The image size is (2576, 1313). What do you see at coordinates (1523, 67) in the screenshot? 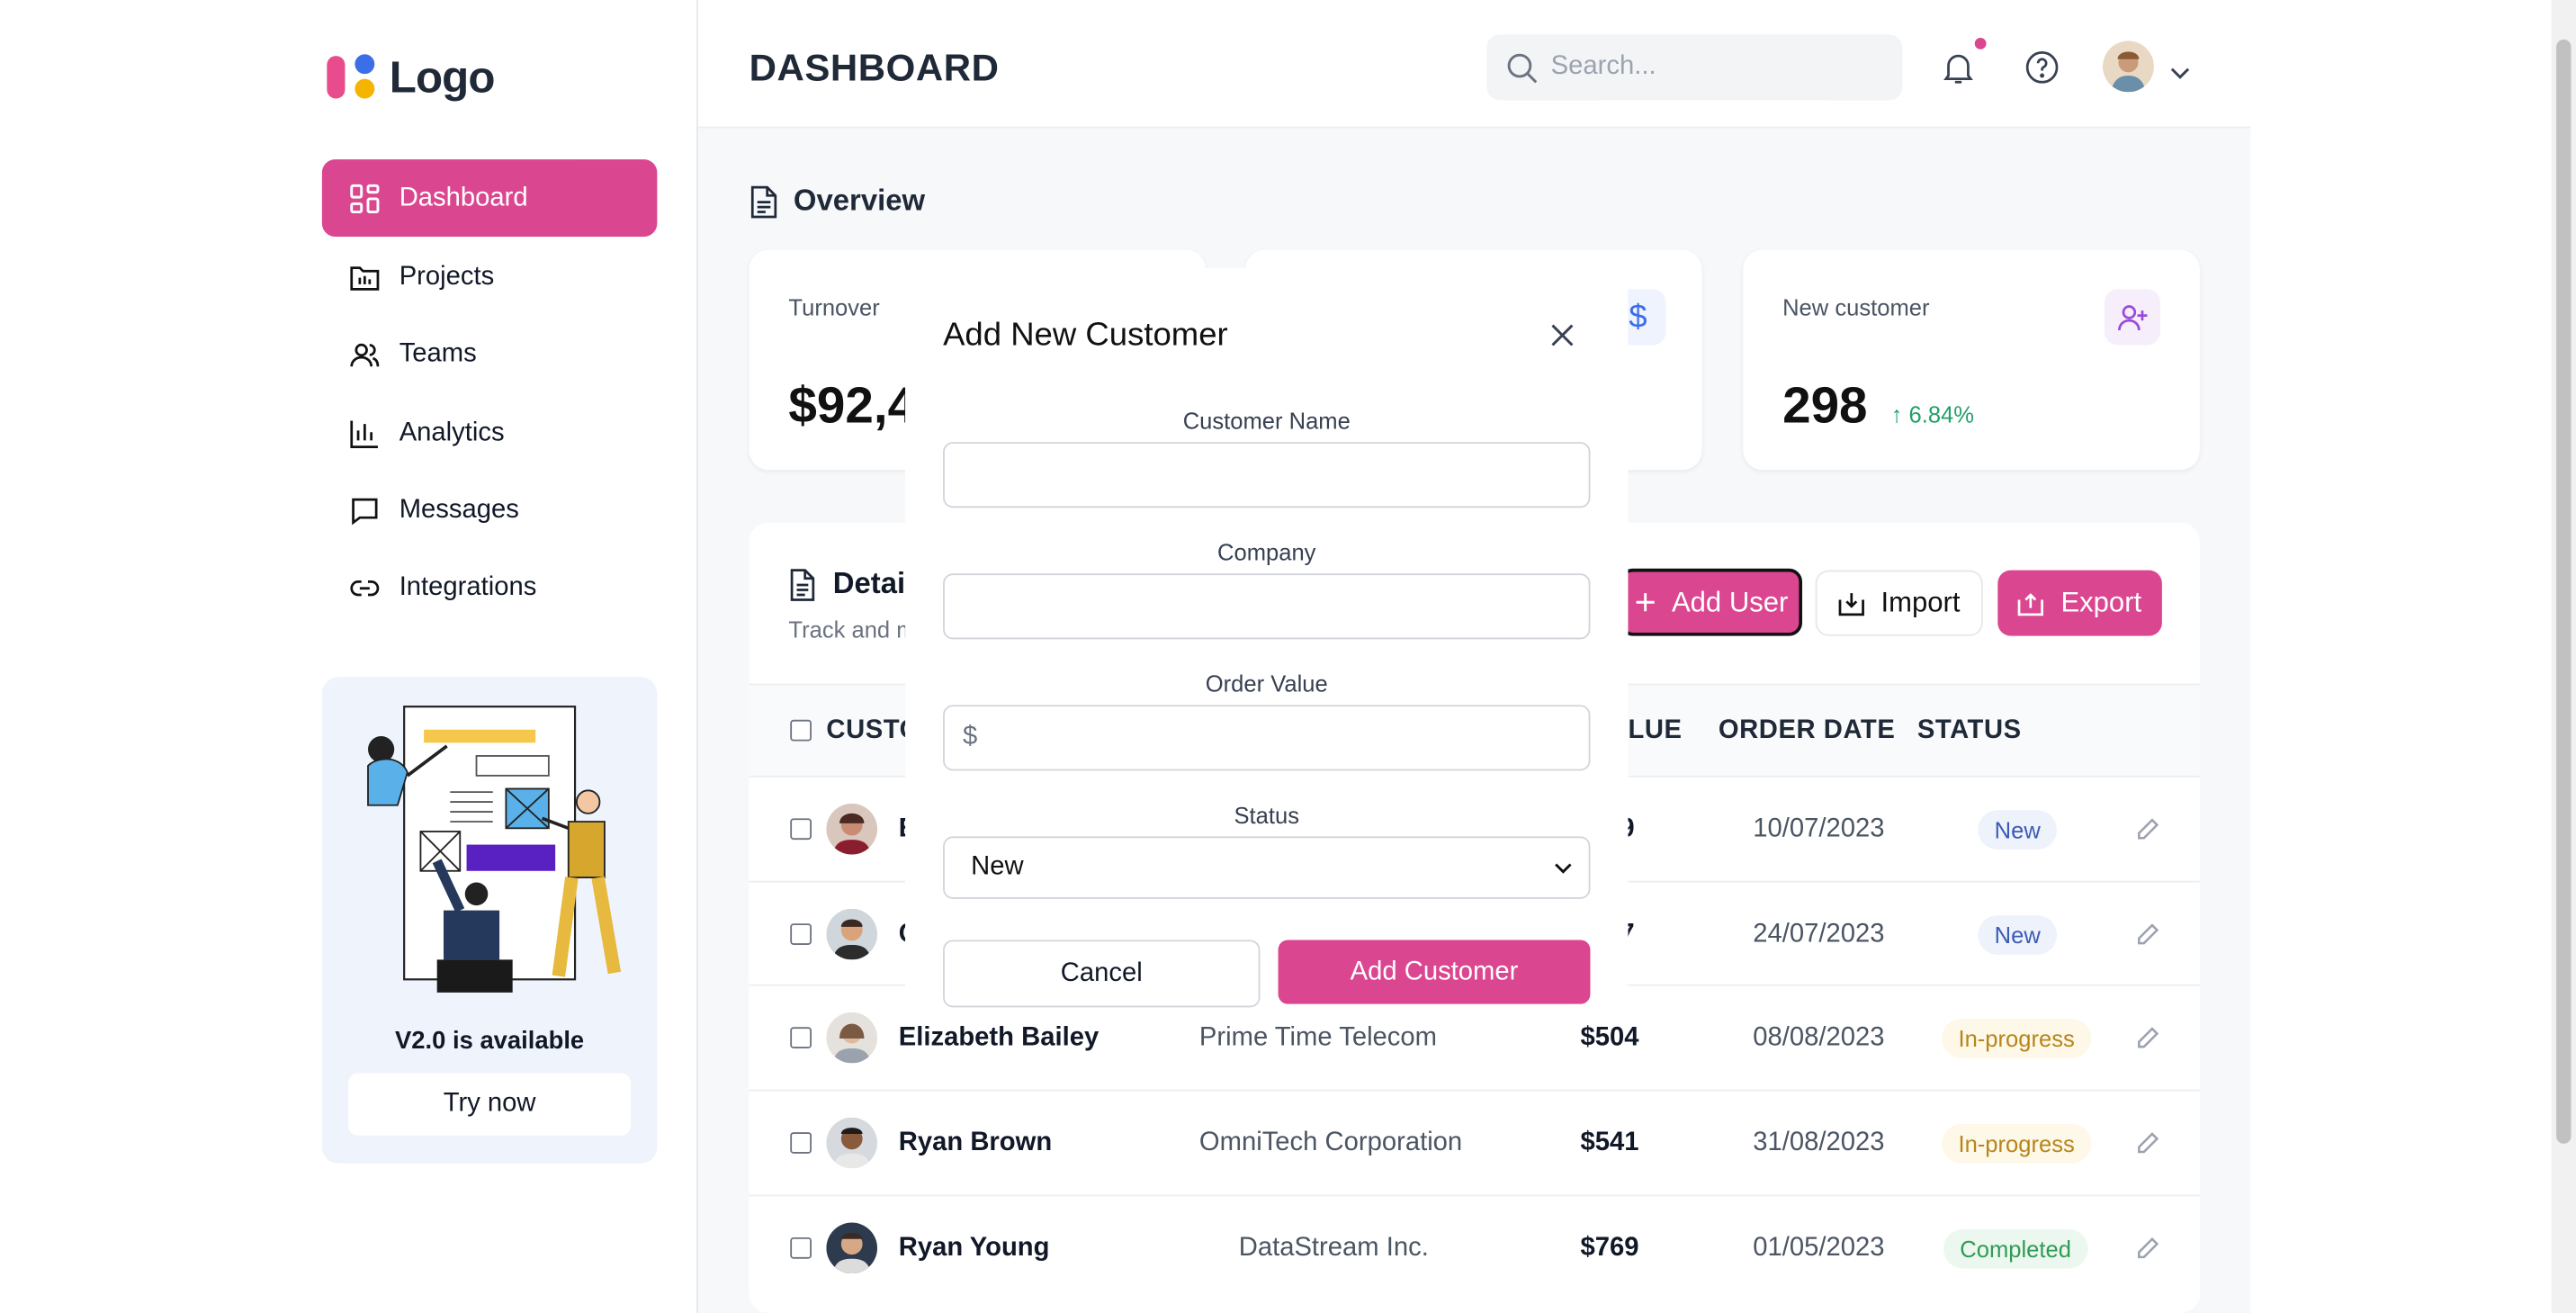
I see `search-icon` at bounding box center [1523, 67].